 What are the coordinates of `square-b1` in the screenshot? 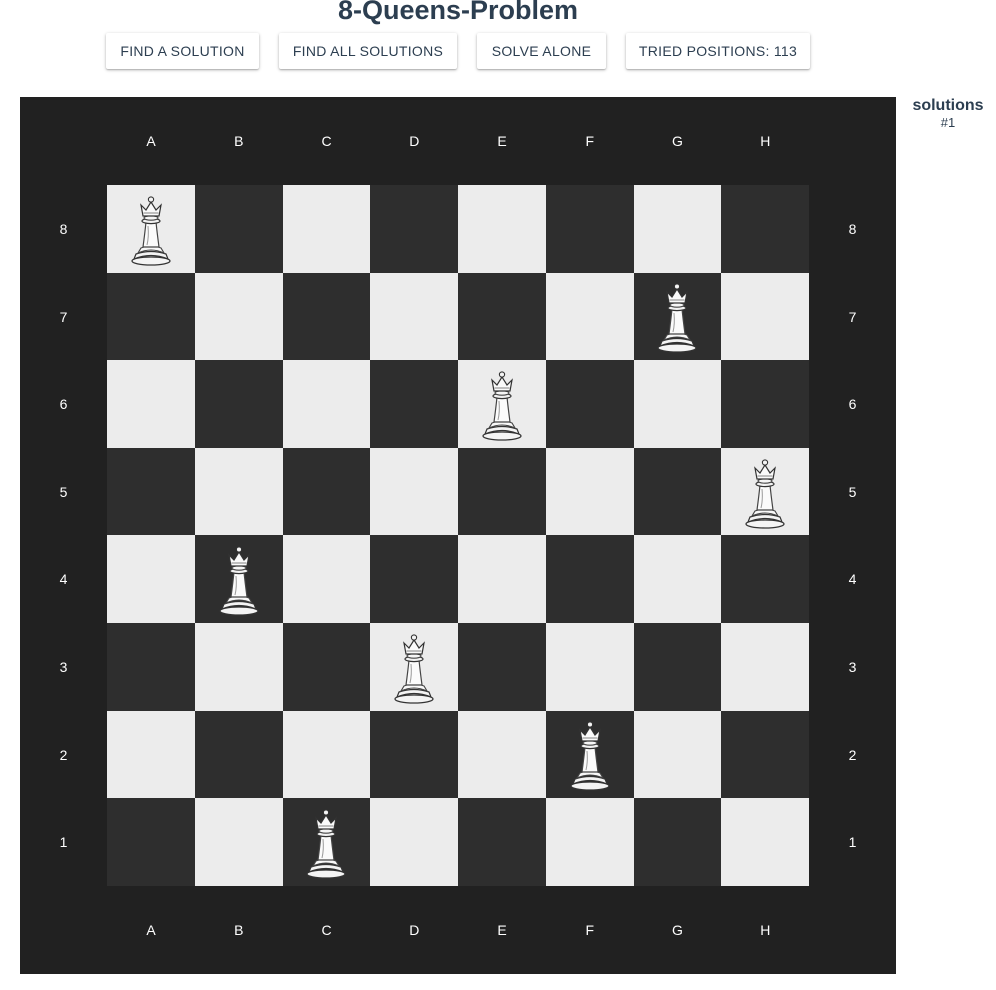 It's located at (238, 842).